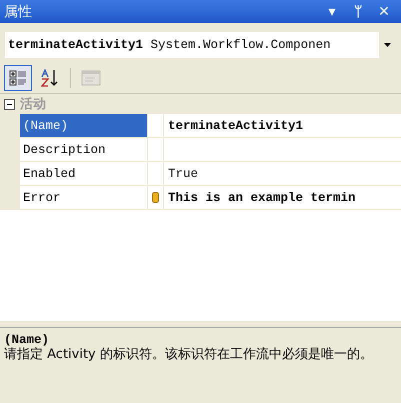 Image resolution: width=401 pixels, height=403 pixels. Describe the element at coordinates (91, 78) in the screenshot. I see `property-page-icon` at that location.